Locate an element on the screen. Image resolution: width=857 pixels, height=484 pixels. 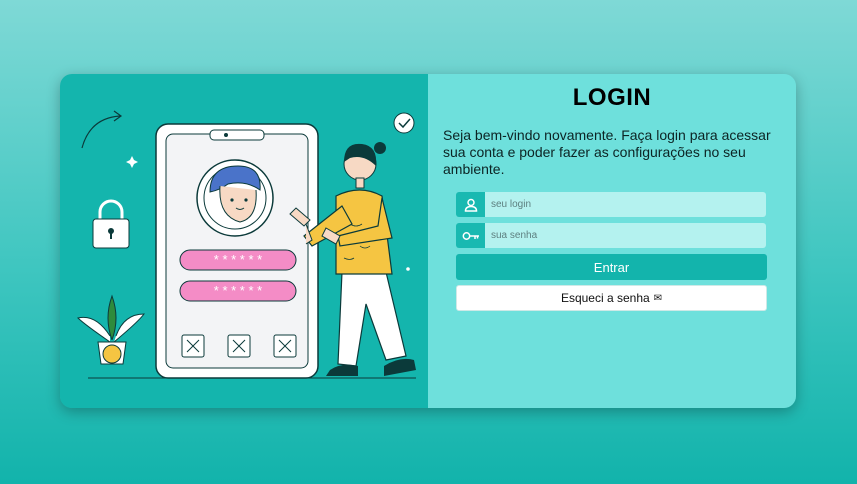
password-mask-2-text: * * * * * * is located at coordinates (238, 290).